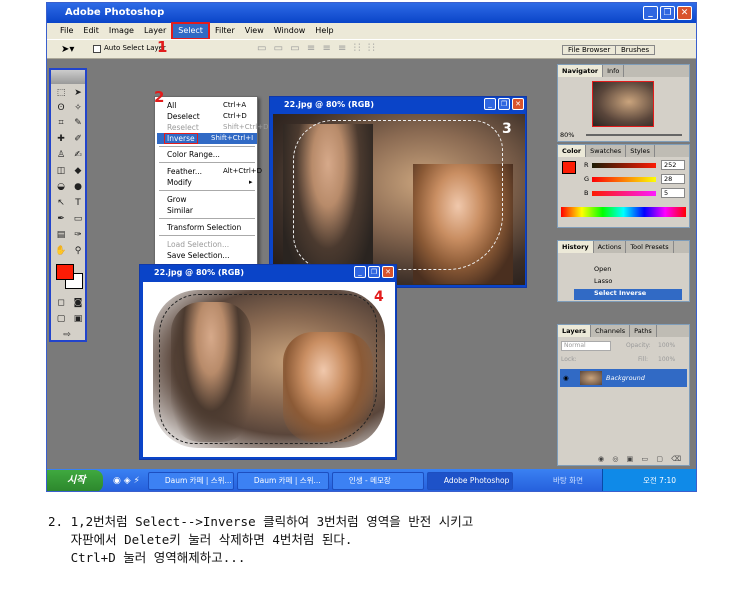  Describe the element at coordinates (225, 31) in the screenshot. I see `menu-filter: Filter` at that location.